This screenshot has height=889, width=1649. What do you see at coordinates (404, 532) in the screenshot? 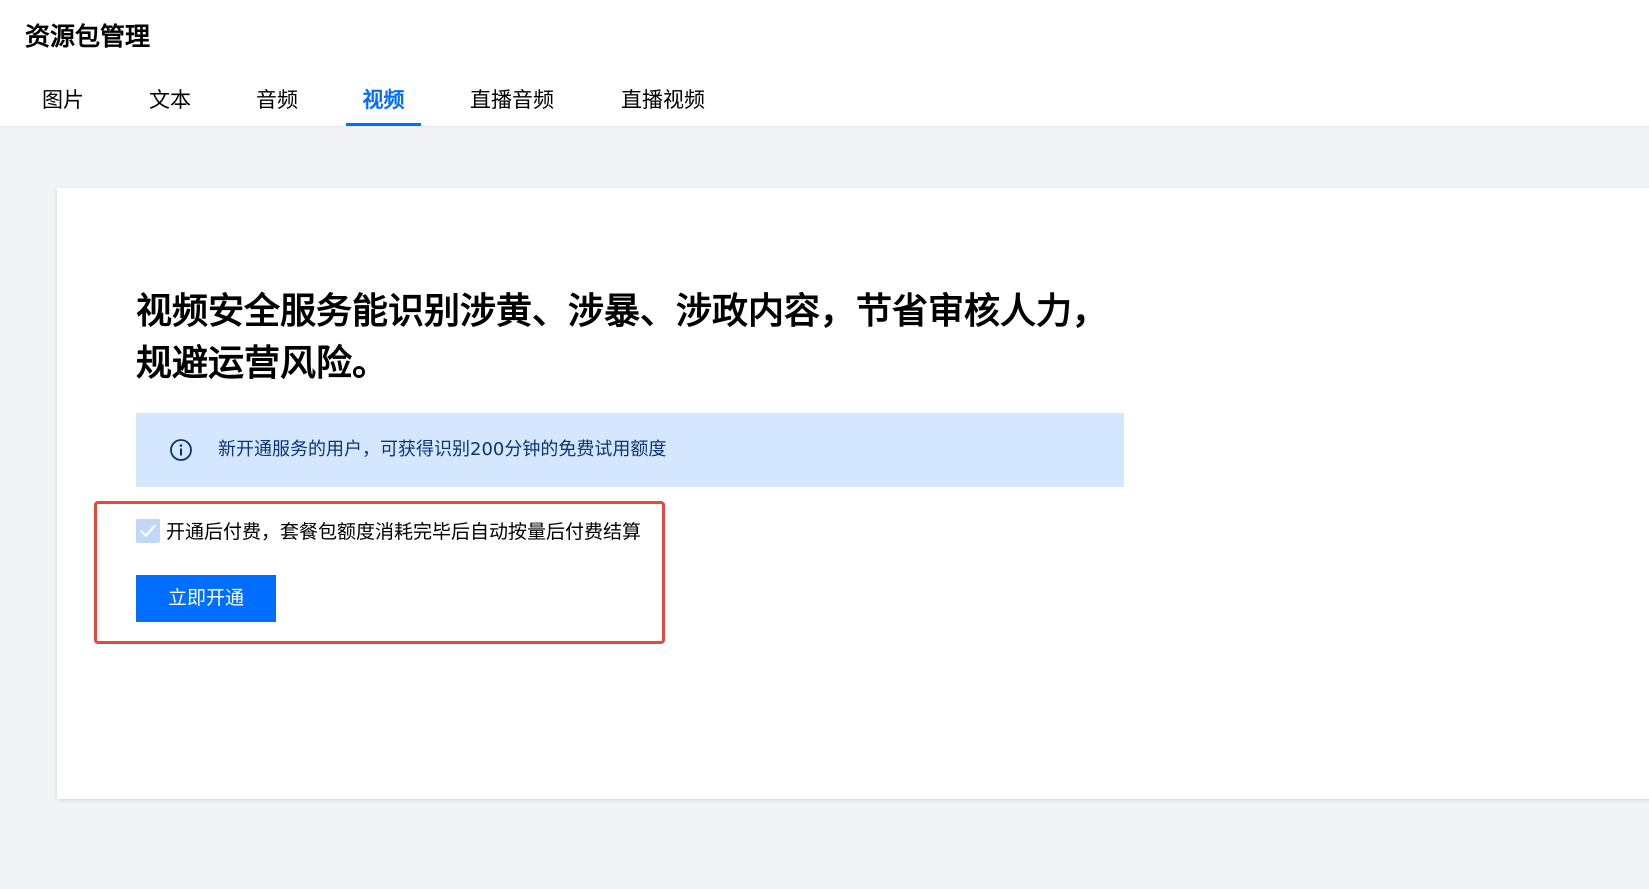
I see `postpay-checkbox-label: 开通后付费，套餐包额度消耗完毕后自动按量后付费结算` at bounding box center [404, 532].